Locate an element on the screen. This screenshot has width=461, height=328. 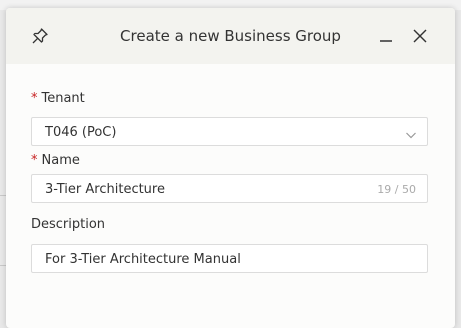
name-label-text: Name is located at coordinates (60, 160).